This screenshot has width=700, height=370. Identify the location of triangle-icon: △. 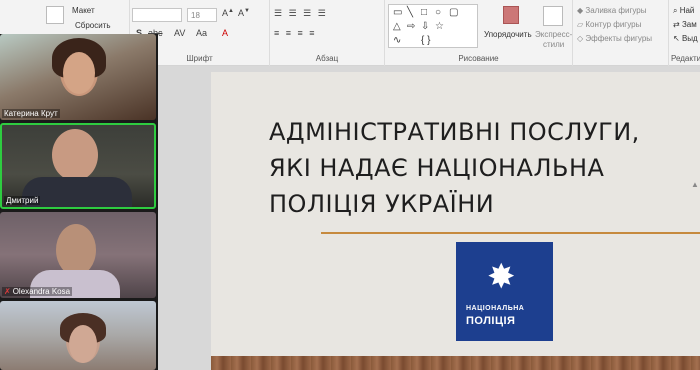
(397, 26).